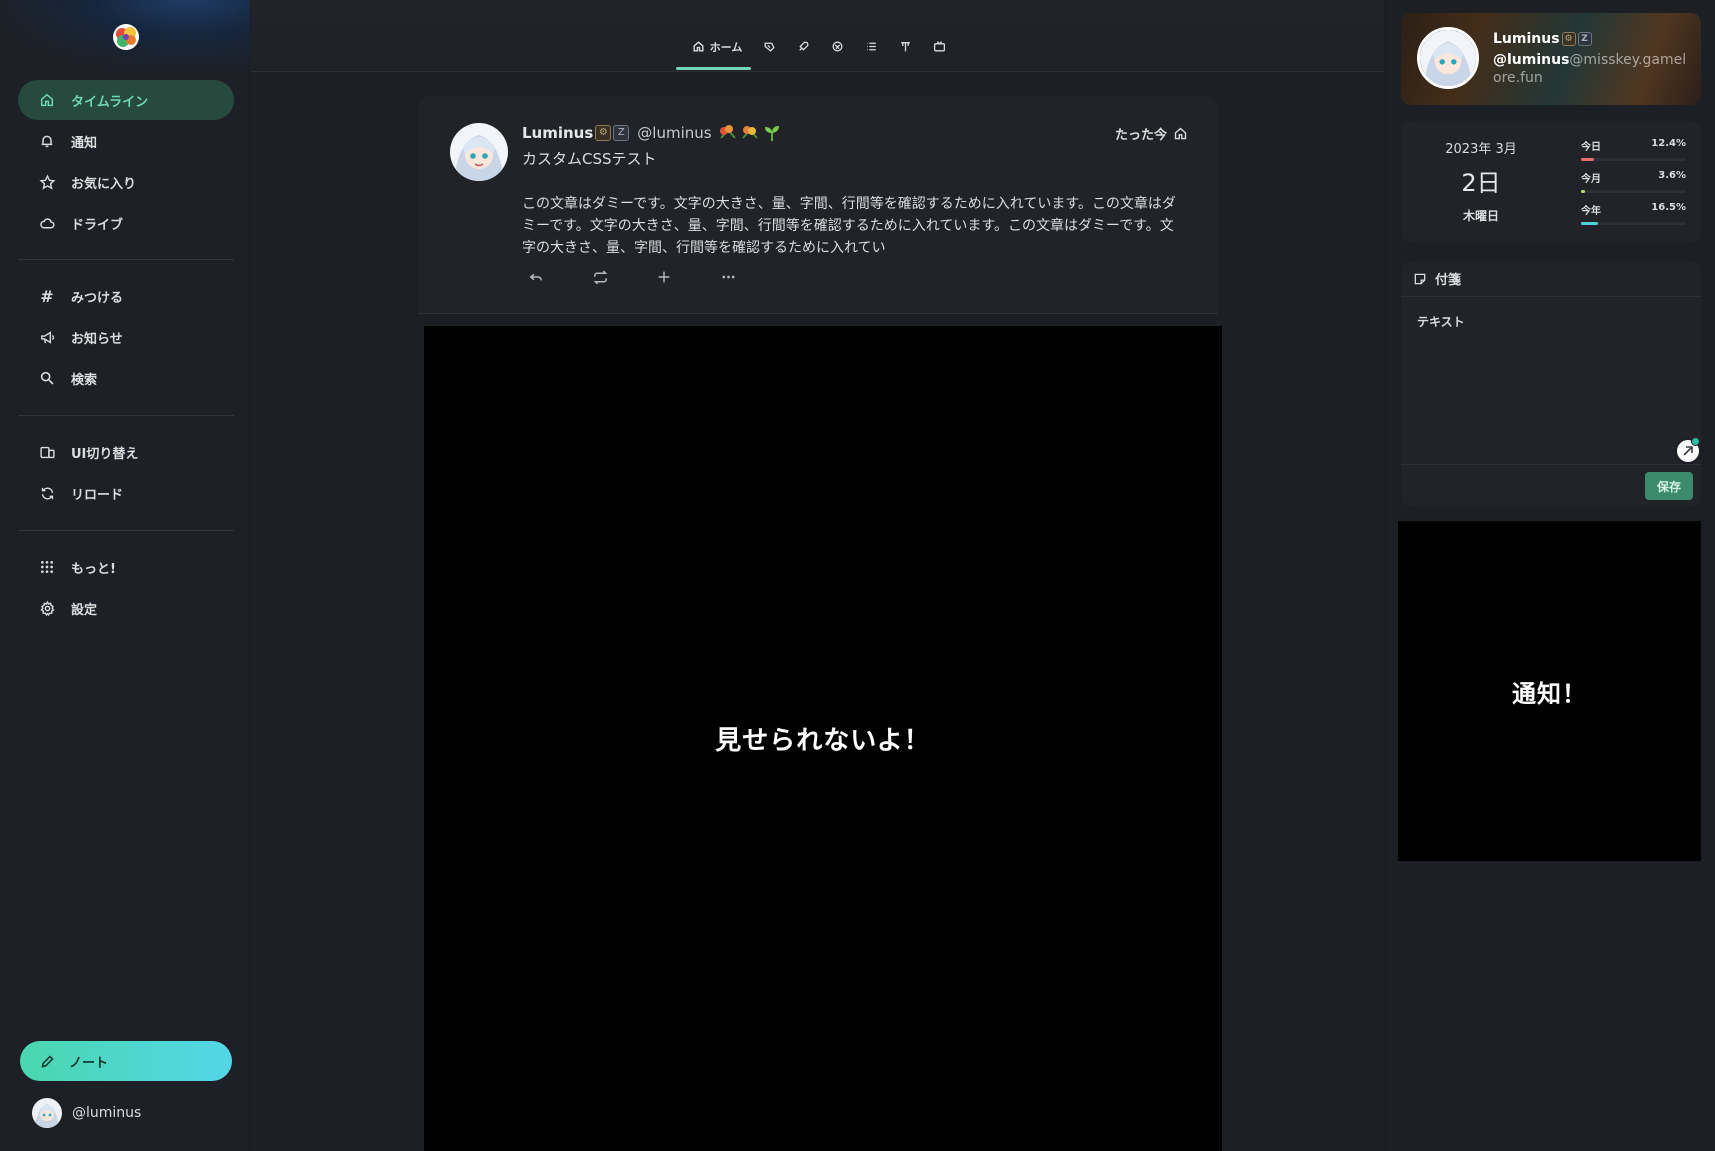 The image size is (1715, 1151). I want to click on note-content-warning: カスタムCSSテスト, so click(589, 159).